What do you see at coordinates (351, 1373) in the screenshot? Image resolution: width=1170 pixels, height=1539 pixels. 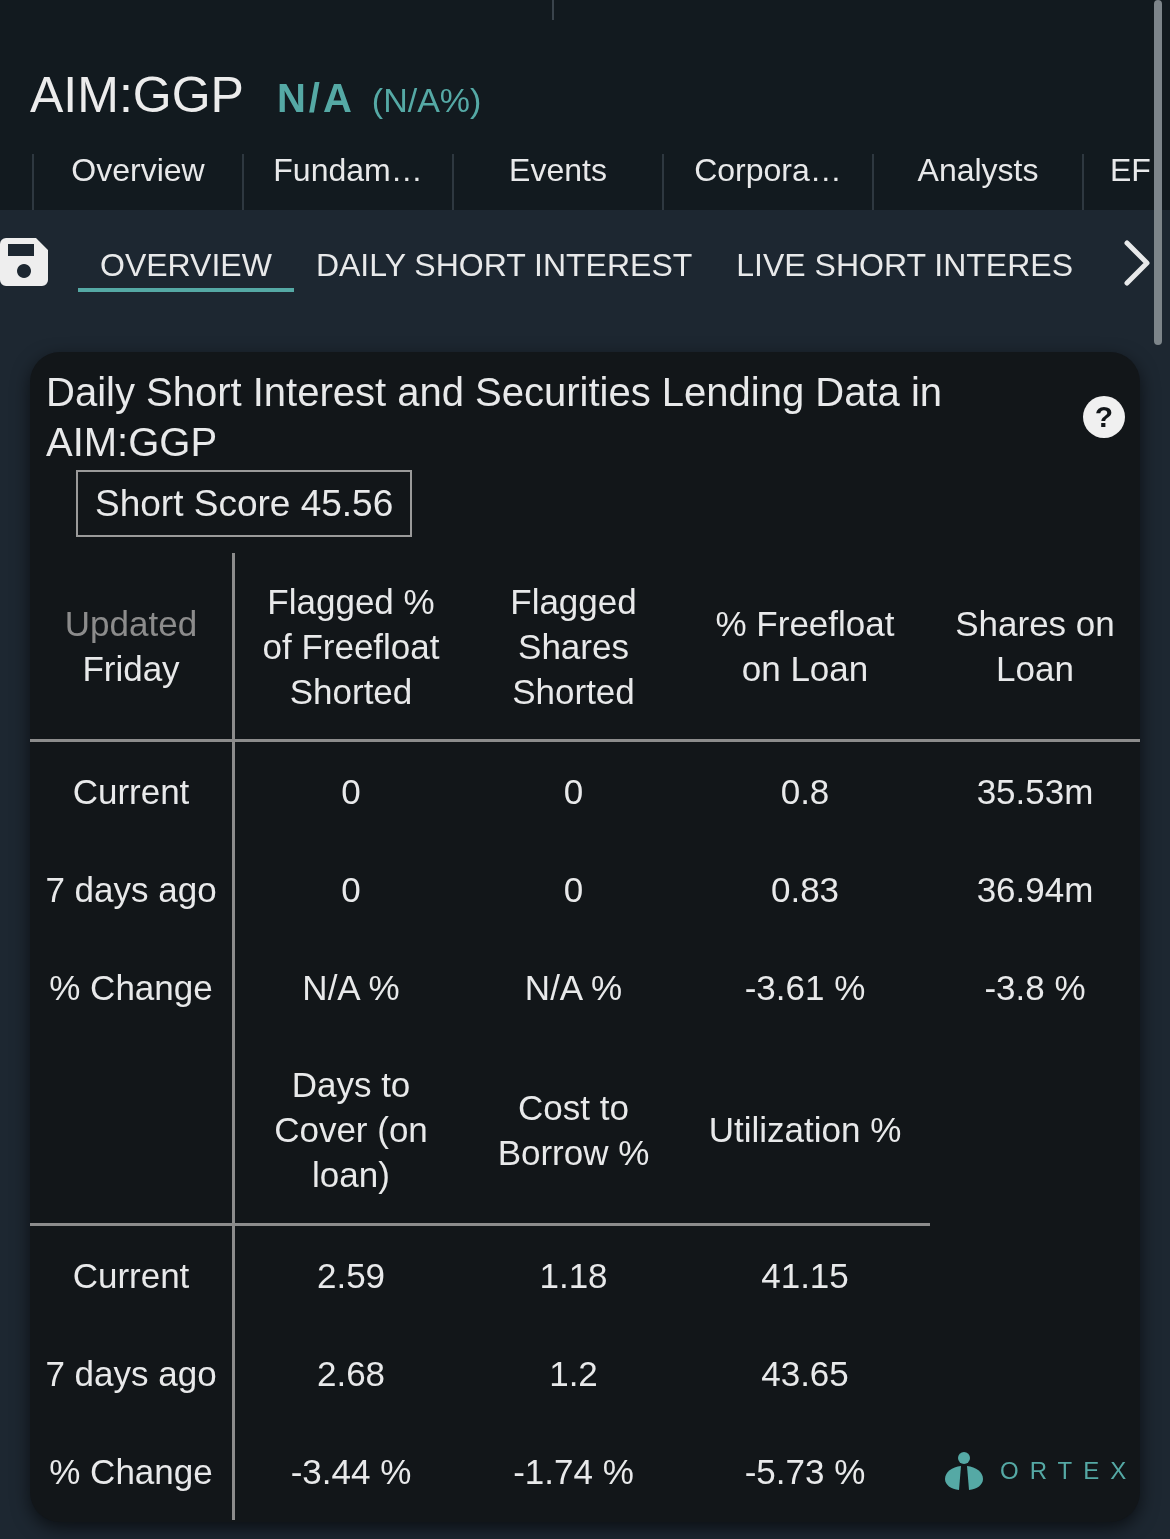 I see `data-value: 2.68` at bounding box center [351, 1373].